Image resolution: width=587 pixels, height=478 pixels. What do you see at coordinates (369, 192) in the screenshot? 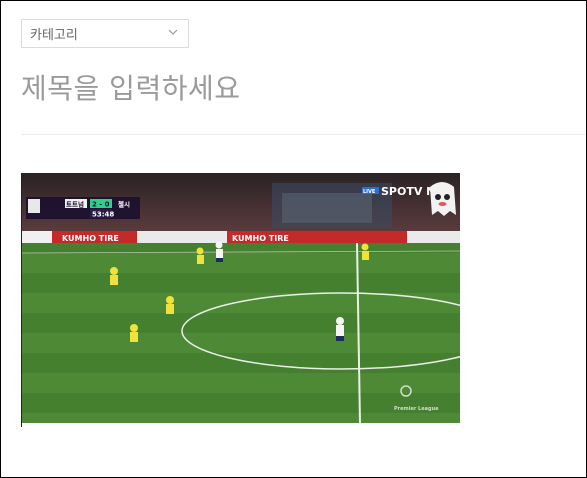
I see `live-badge: LIVE` at bounding box center [369, 192].